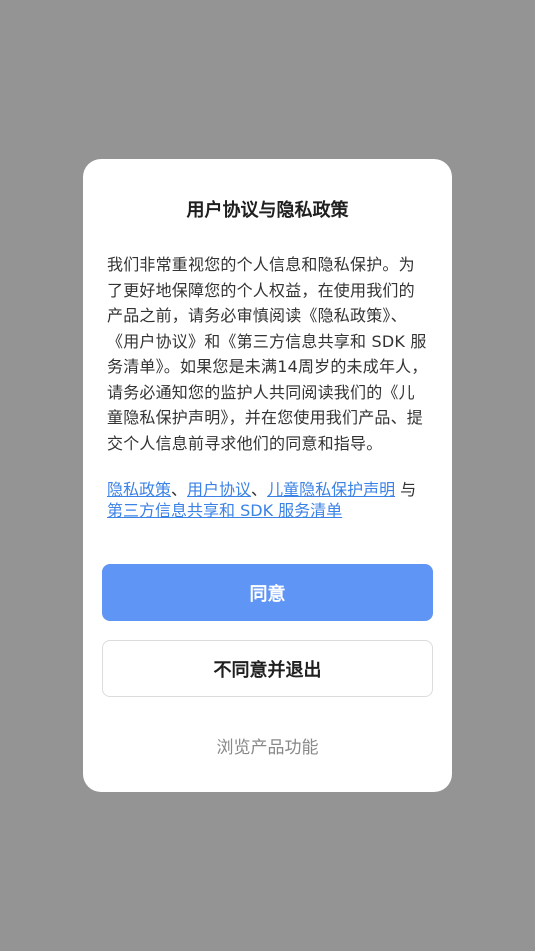  What do you see at coordinates (267, 210) in the screenshot?
I see `dialog-title: 用户协议与隐私政策` at bounding box center [267, 210].